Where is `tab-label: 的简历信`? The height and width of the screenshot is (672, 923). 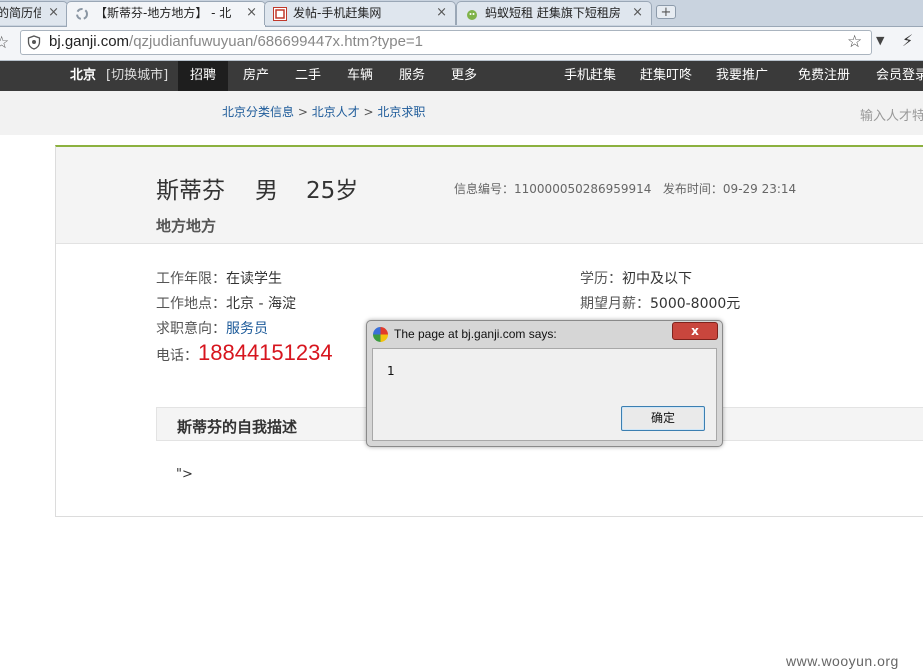 tab-label: 的简历信 is located at coordinates (20, 13).